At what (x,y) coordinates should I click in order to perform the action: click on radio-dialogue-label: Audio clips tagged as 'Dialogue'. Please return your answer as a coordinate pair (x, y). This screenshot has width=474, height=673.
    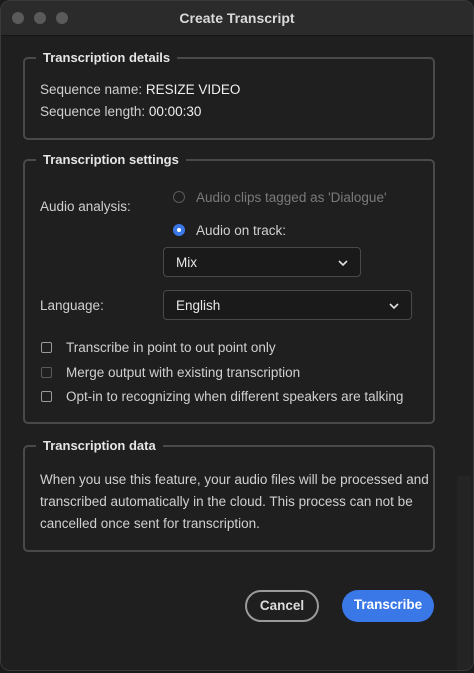
    Looking at the image, I should click on (291, 197).